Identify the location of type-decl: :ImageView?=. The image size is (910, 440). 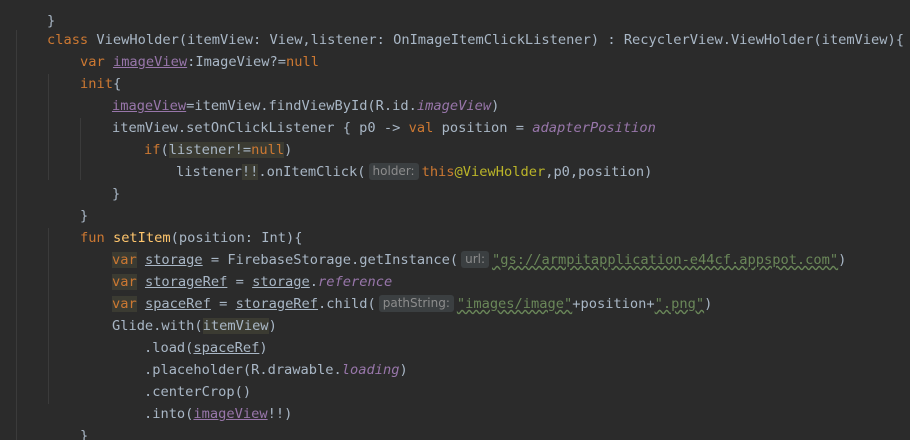
(237, 62).